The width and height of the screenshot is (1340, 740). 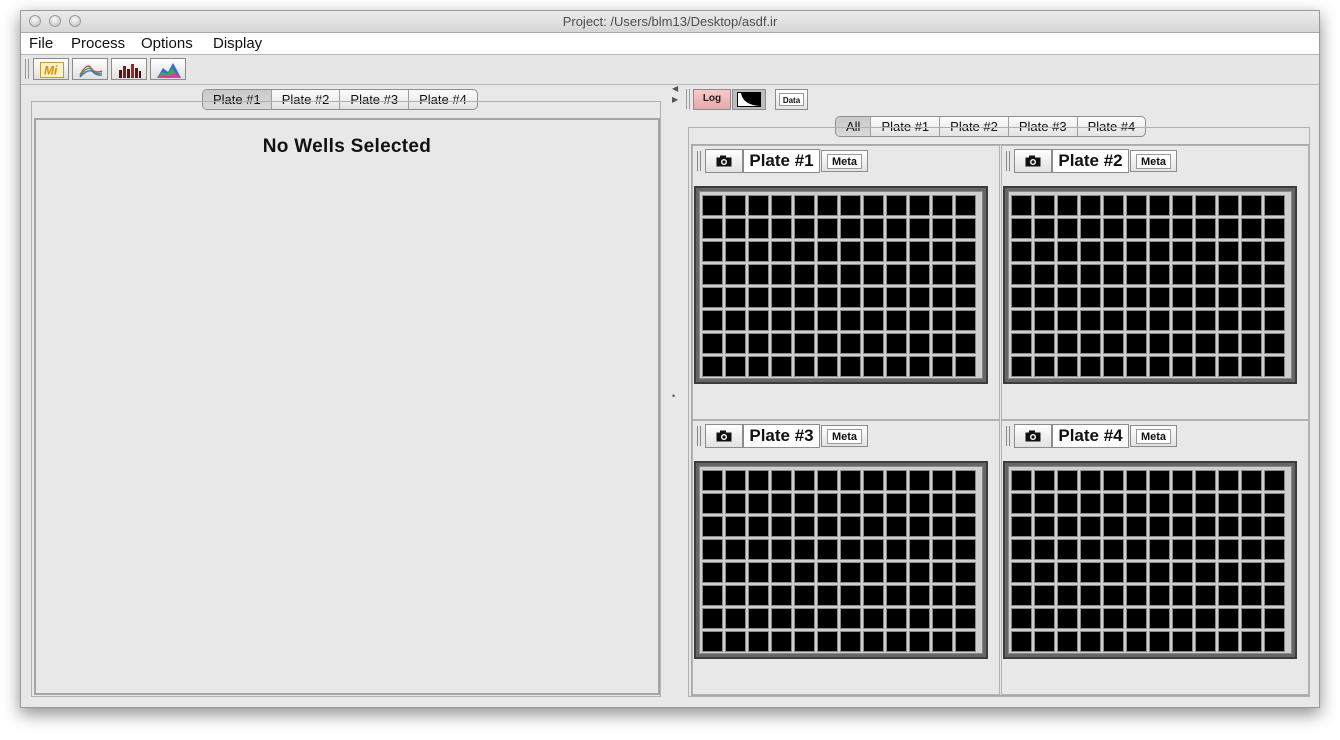 What do you see at coordinates (699, 161) in the screenshot?
I see `plate-1-toolbar-grip` at bounding box center [699, 161].